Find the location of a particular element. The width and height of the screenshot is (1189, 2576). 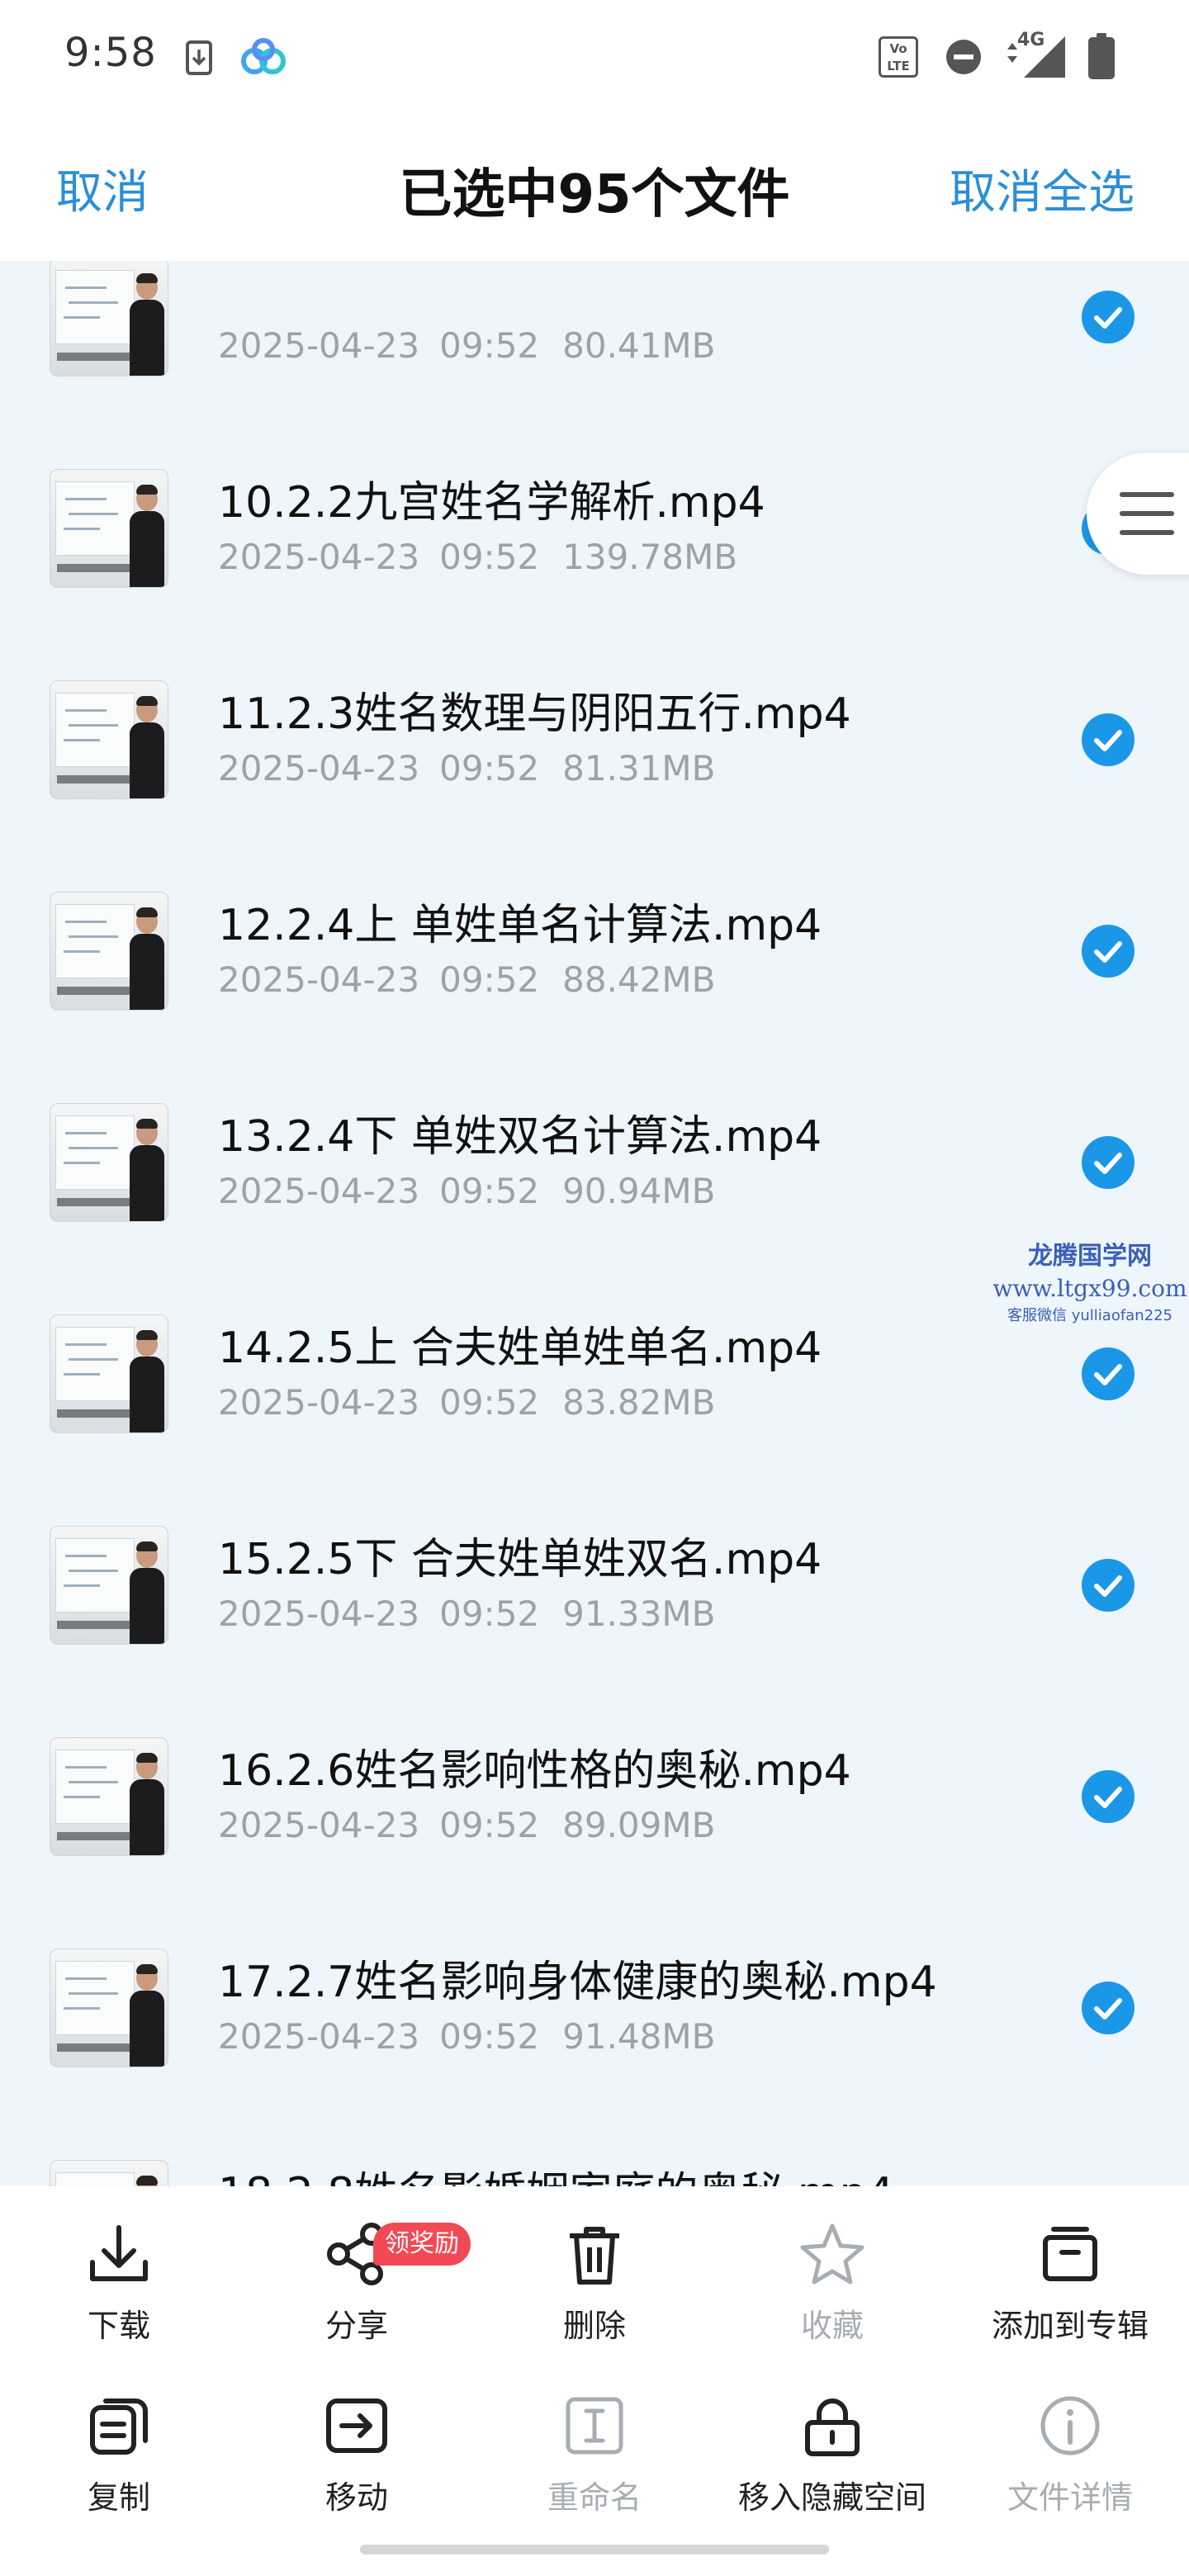

rename-icon is located at coordinates (594, 2426).